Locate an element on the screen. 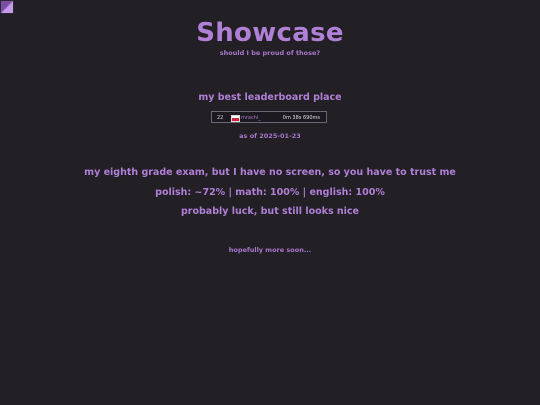  leaderboard-date: as of 2025-01-23 is located at coordinates (270, 136).